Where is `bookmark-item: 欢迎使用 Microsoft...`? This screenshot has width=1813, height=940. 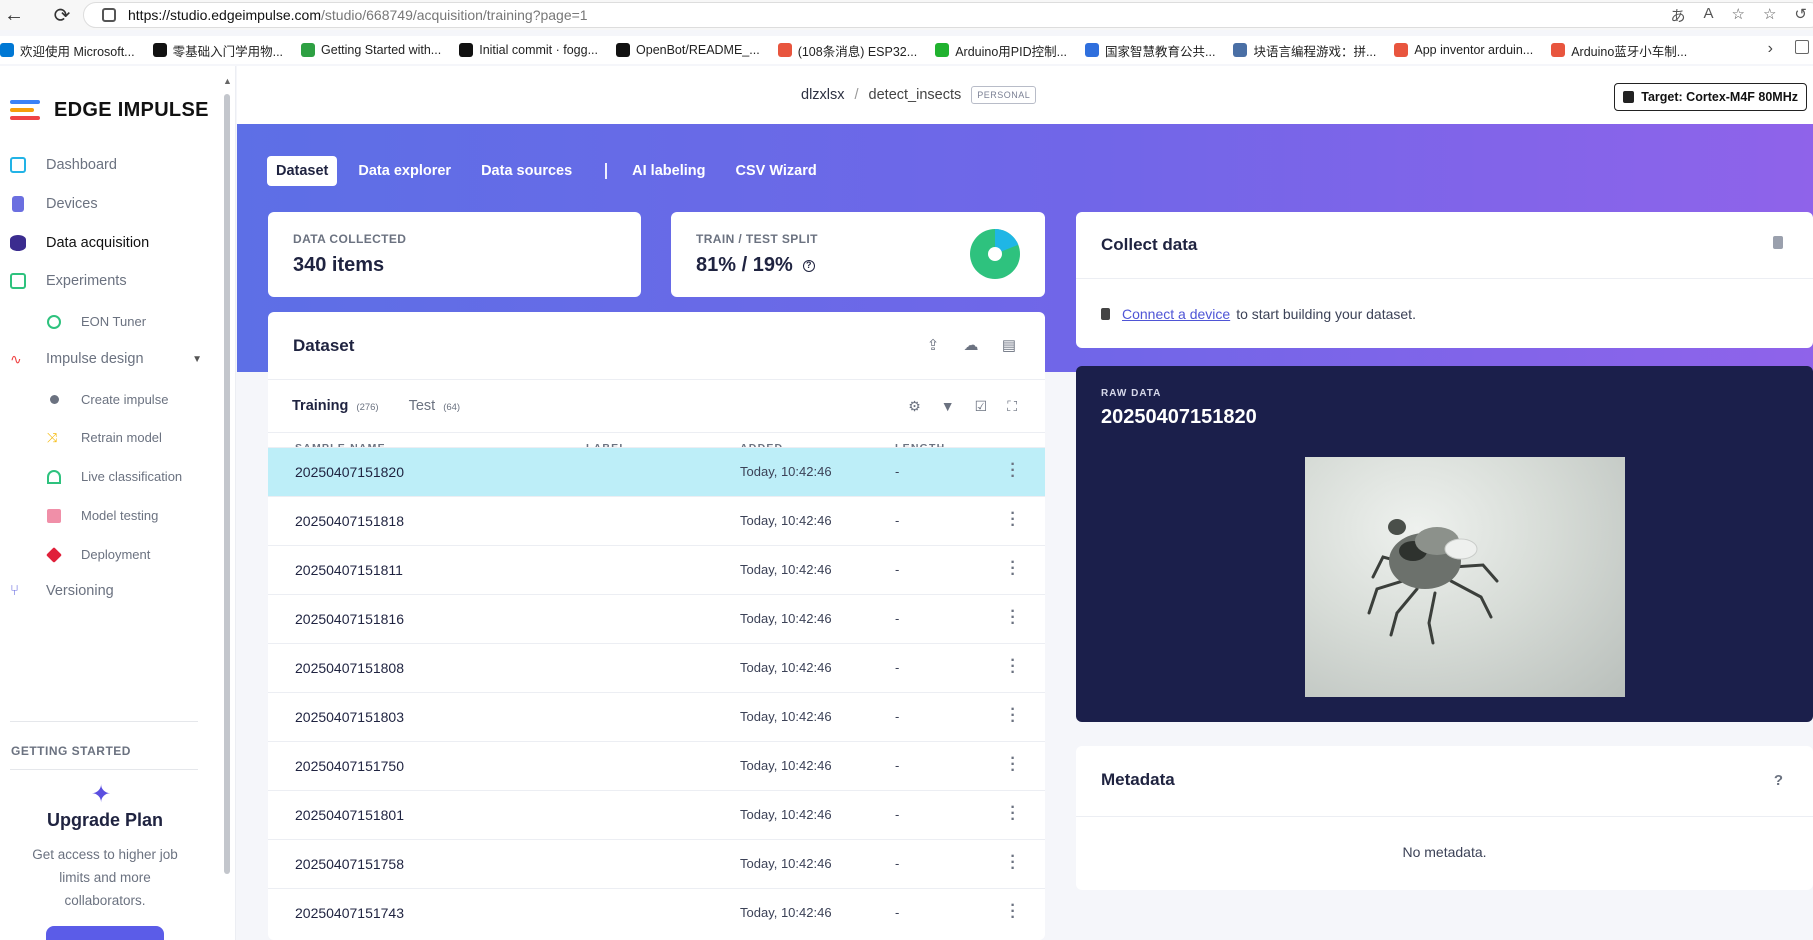
bookmark-item: 欢迎使用 Microsoft... is located at coordinates (67, 50).